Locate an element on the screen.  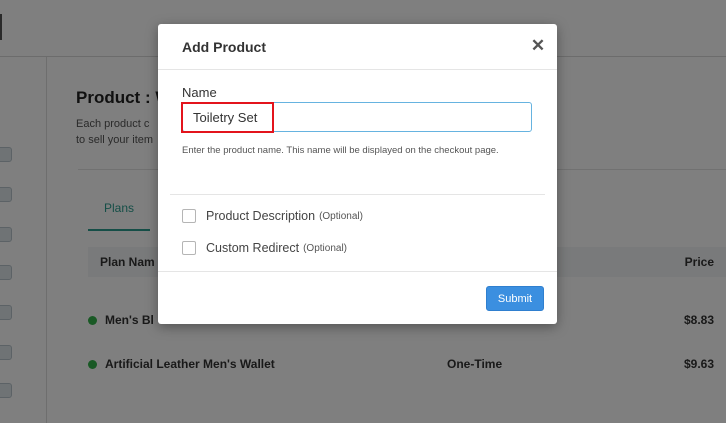
option-custom-redirect: Custom Redirect (Optional) is located at coordinates (264, 248).